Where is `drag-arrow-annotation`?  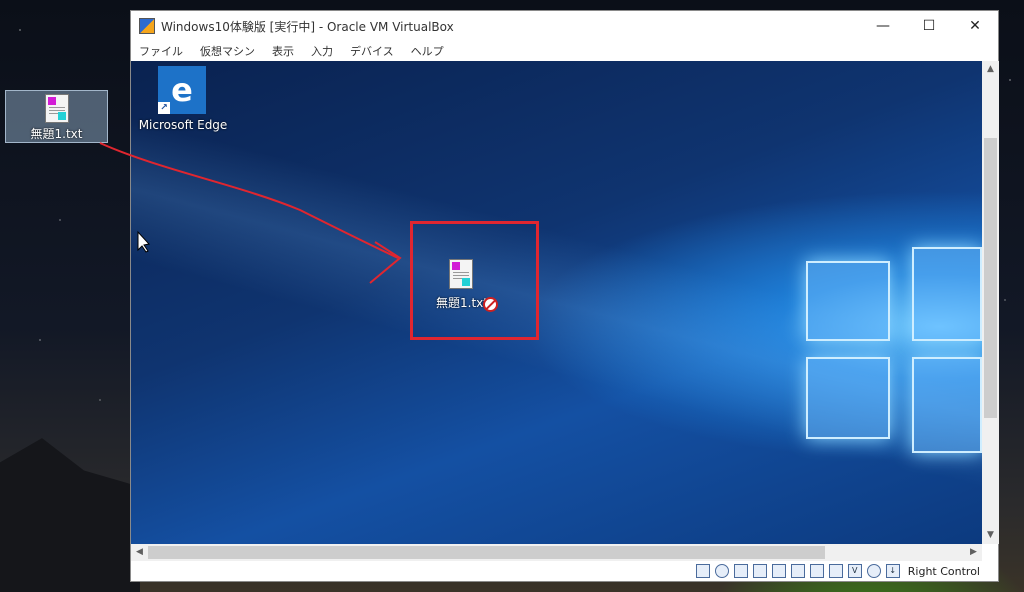
drag-arrow-annotation is located at coordinates (250, 213).